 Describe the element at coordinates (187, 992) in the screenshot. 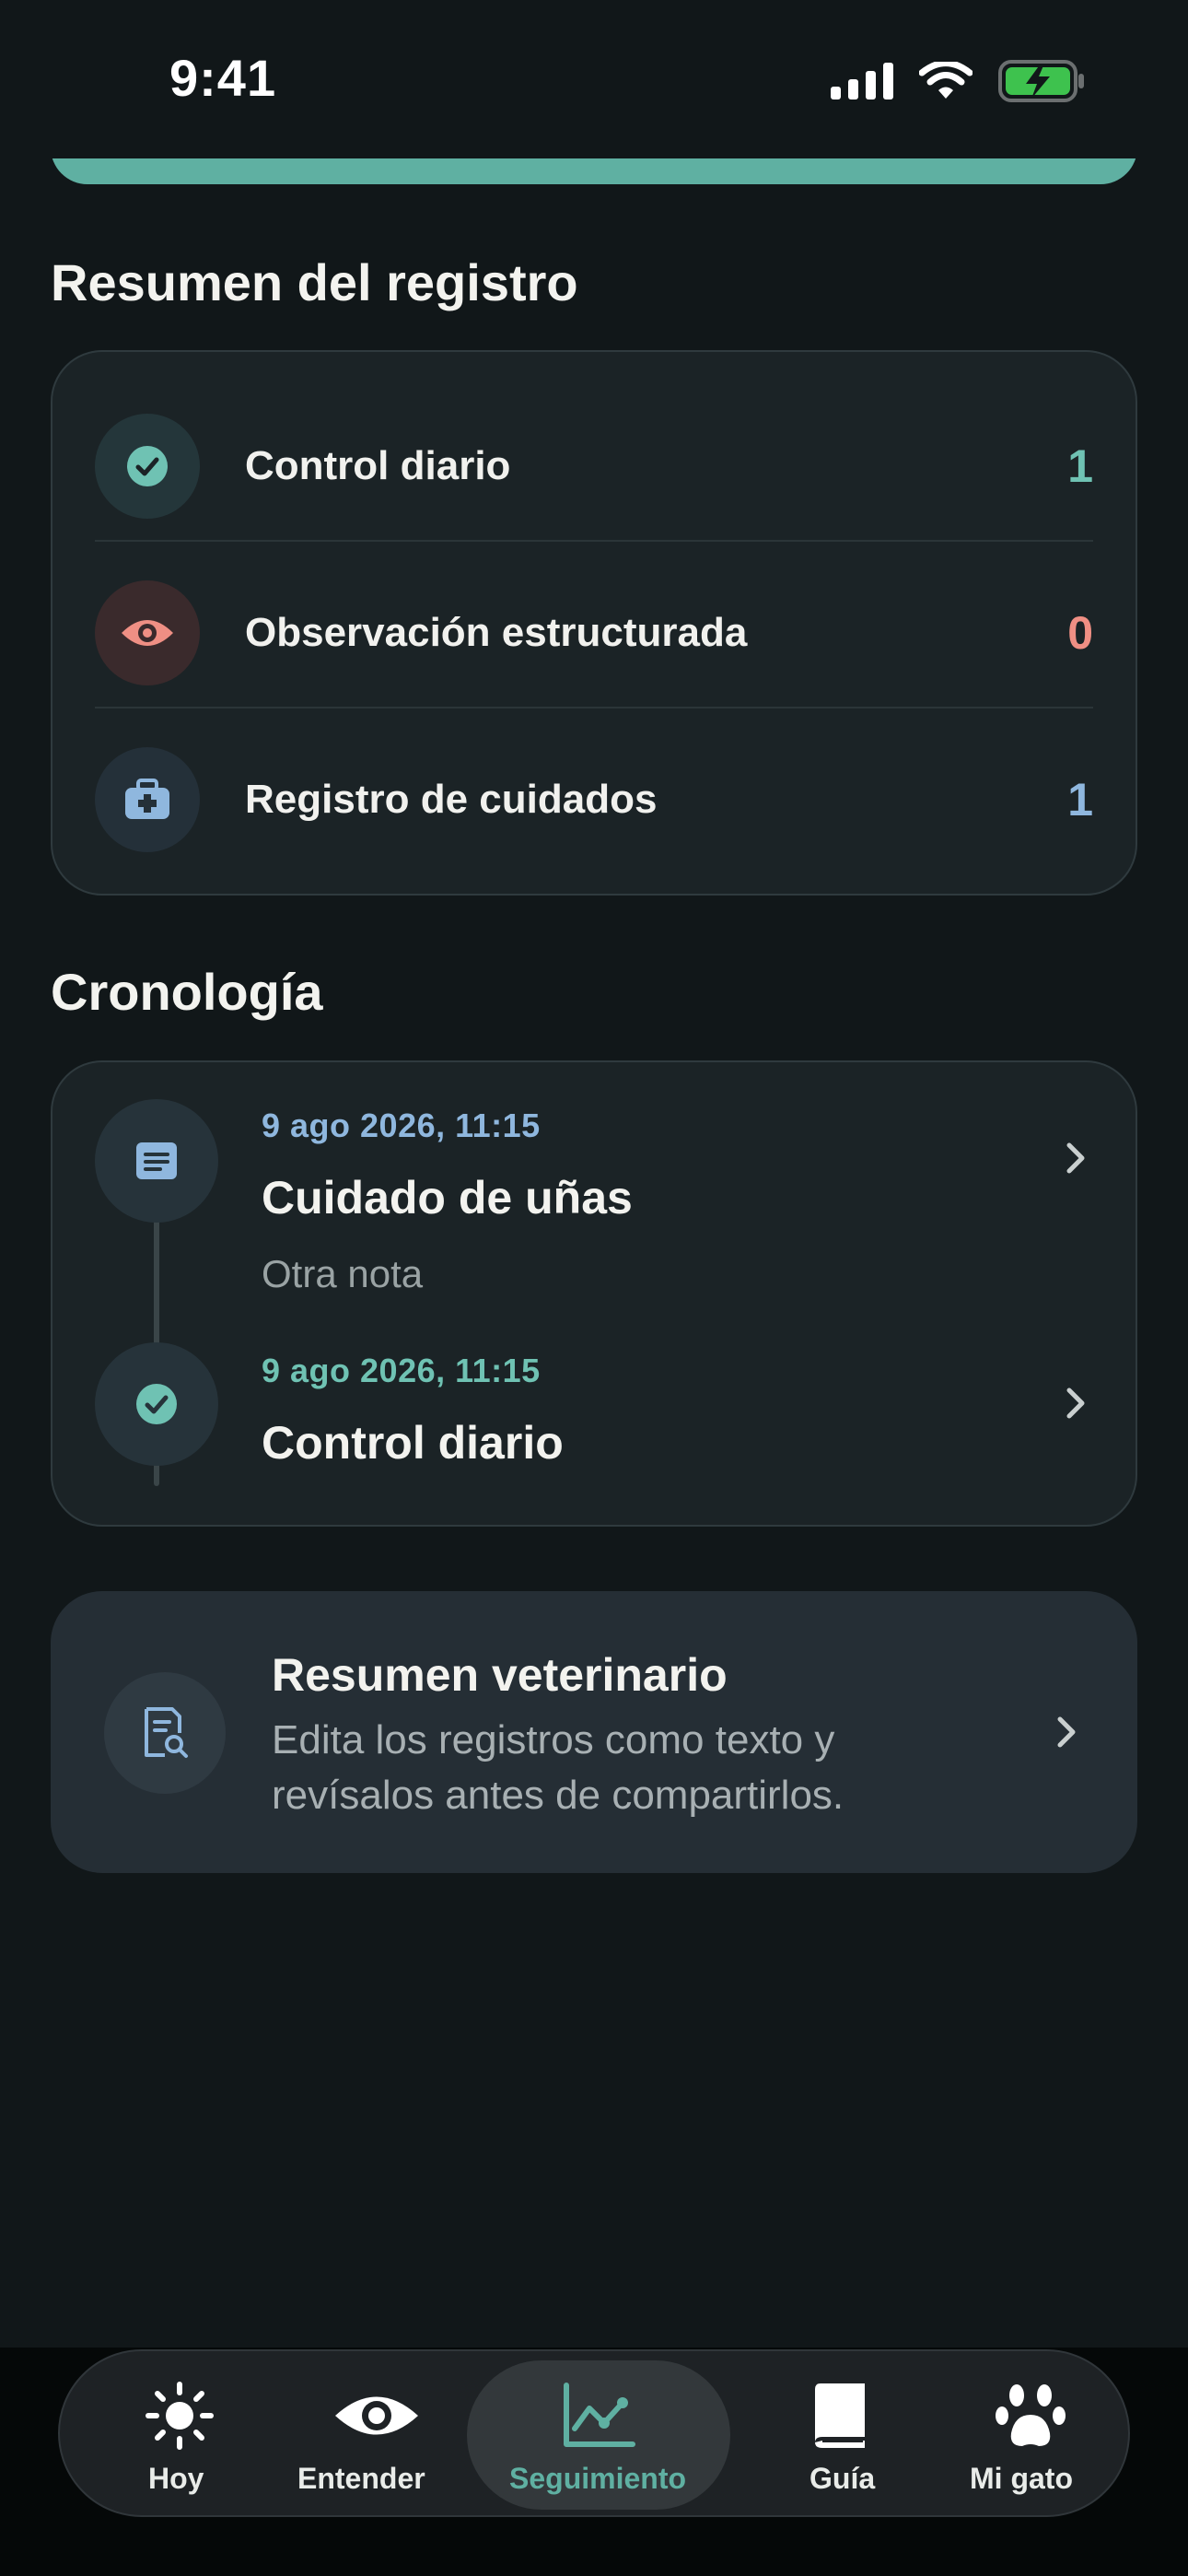

I see `timeline-title: Cronología` at that location.